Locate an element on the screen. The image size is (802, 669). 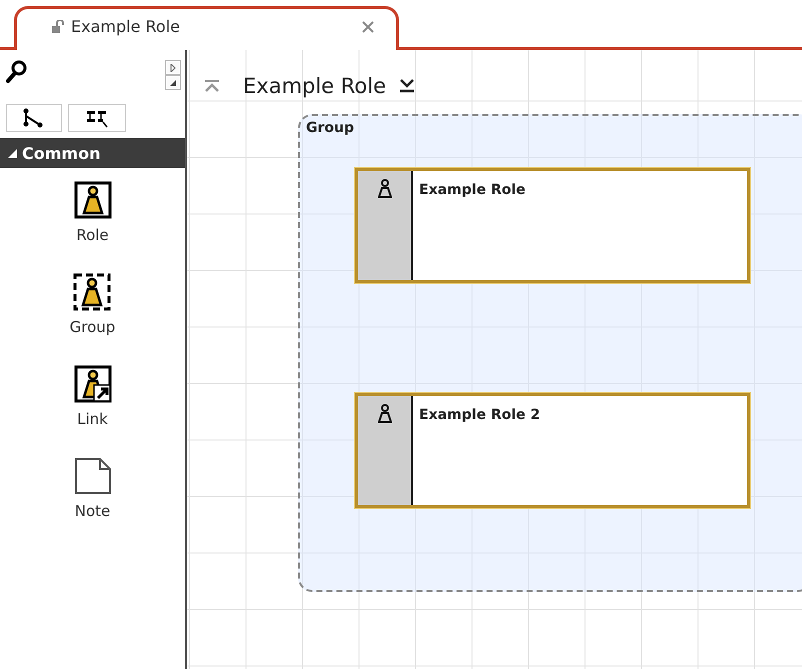
unlocked-padlock-icon is located at coordinates (58, 27).